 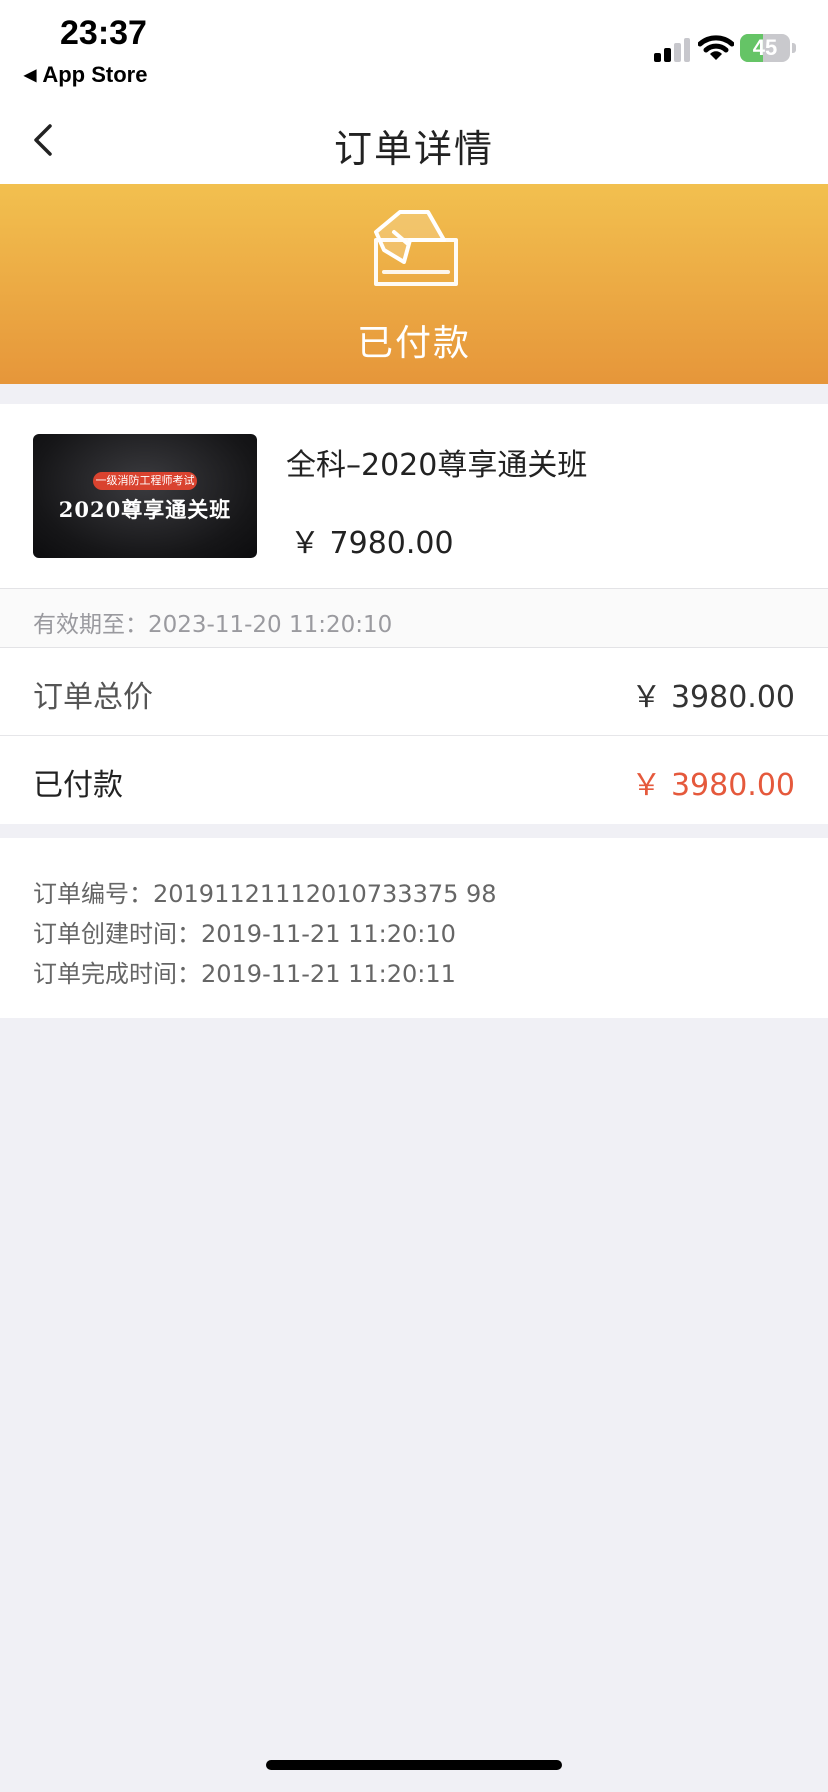 What do you see at coordinates (437, 465) in the screenshot?
I see `product-name: 全科–2020尊享通关班` at bounding box center [437, 465].